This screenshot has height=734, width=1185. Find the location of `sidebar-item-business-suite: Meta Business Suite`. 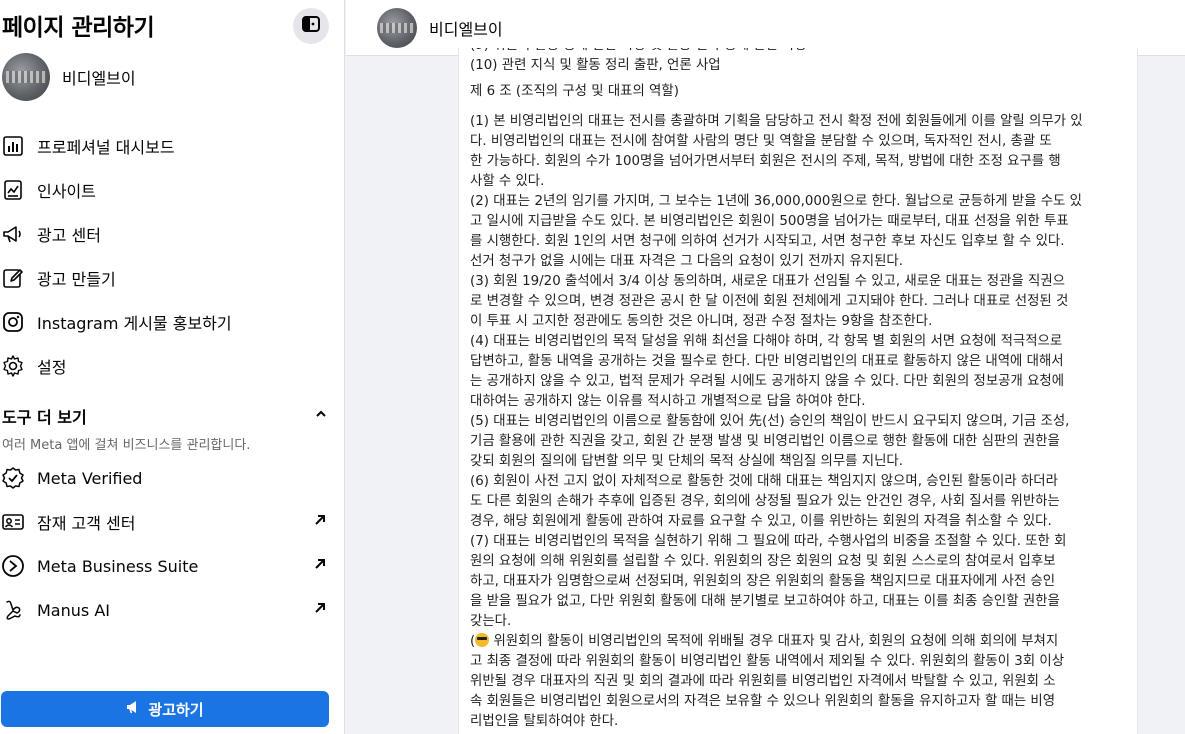

sidebar-item-business-suite: Meta Business Suite is located at coordinates (172, 566).